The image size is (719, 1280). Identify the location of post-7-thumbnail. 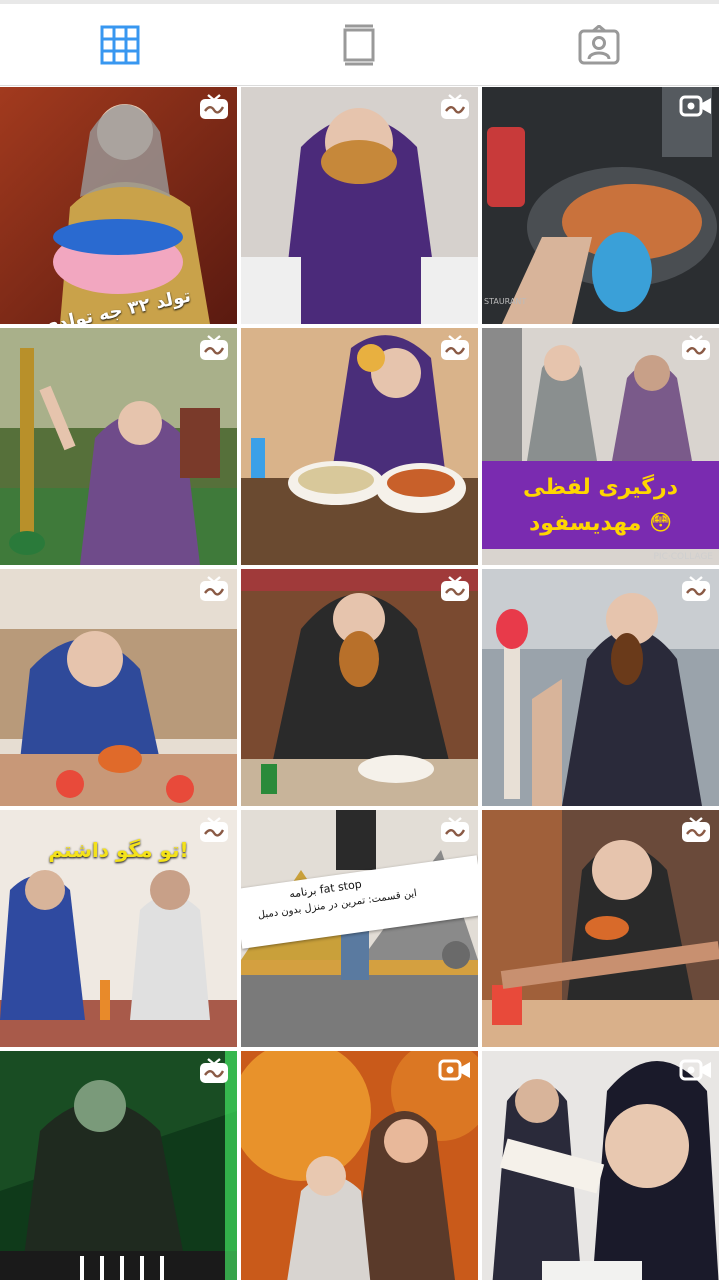
(118, 687).